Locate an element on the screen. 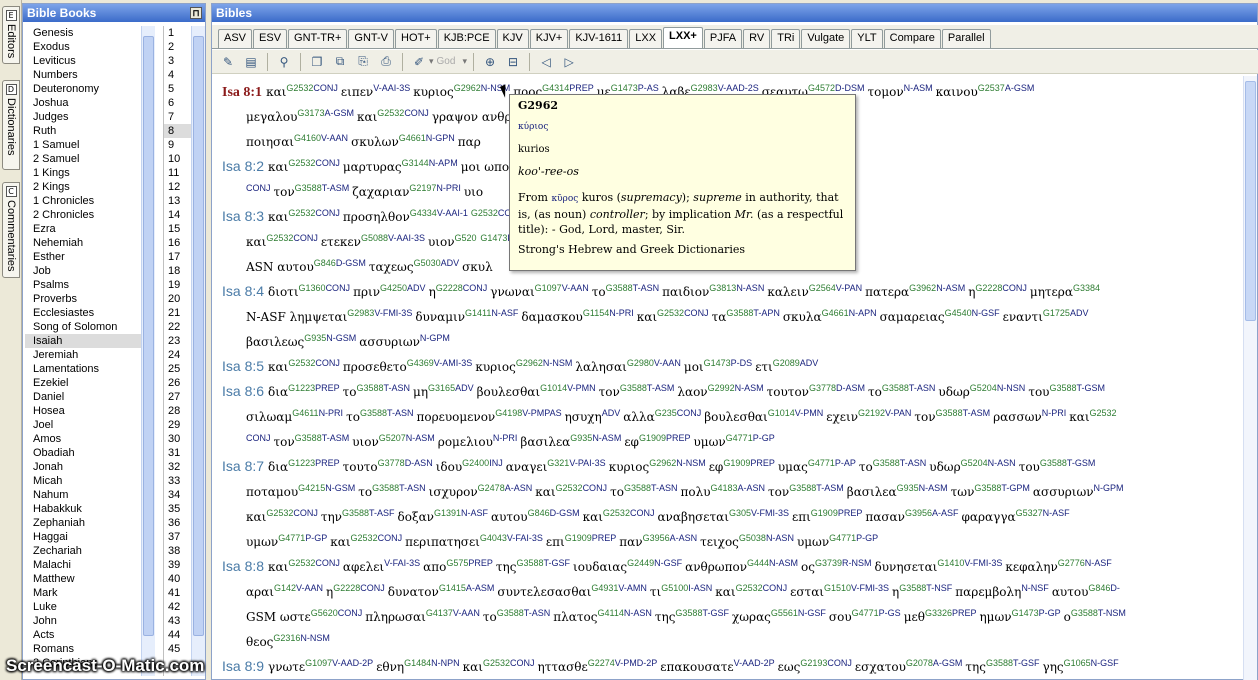  morphology-code: D-DSM is located at coordinates (850, 88).